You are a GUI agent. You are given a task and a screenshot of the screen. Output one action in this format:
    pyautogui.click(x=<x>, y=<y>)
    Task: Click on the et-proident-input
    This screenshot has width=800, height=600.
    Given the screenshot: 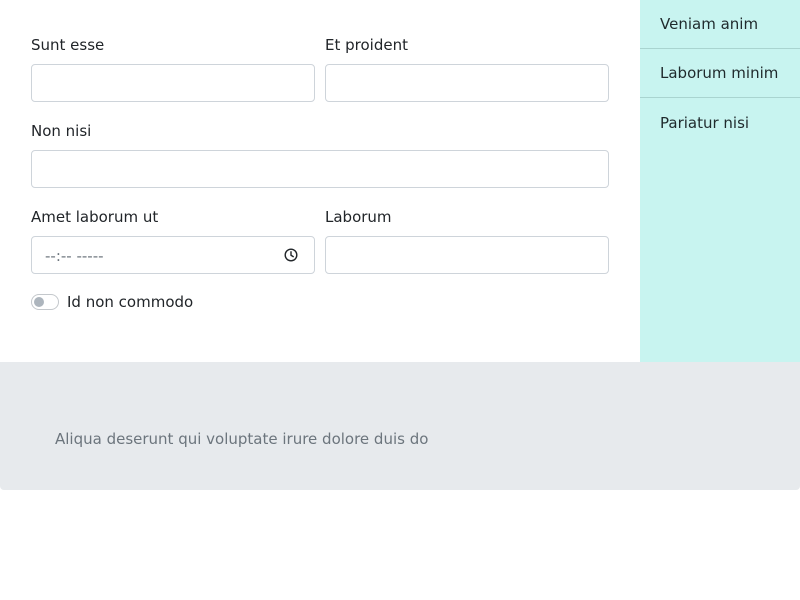 What is the action you would take?
    pyautogui.click(x=467, y=83)
    